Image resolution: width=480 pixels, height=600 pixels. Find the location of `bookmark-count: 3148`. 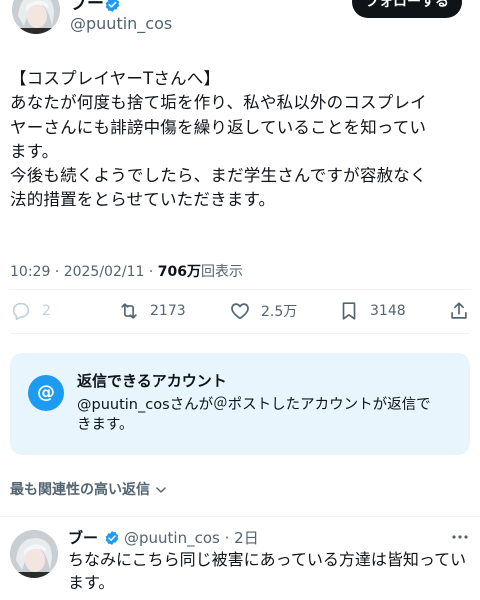

bookmark-count: 3148 is located at coordinates (388, 311).